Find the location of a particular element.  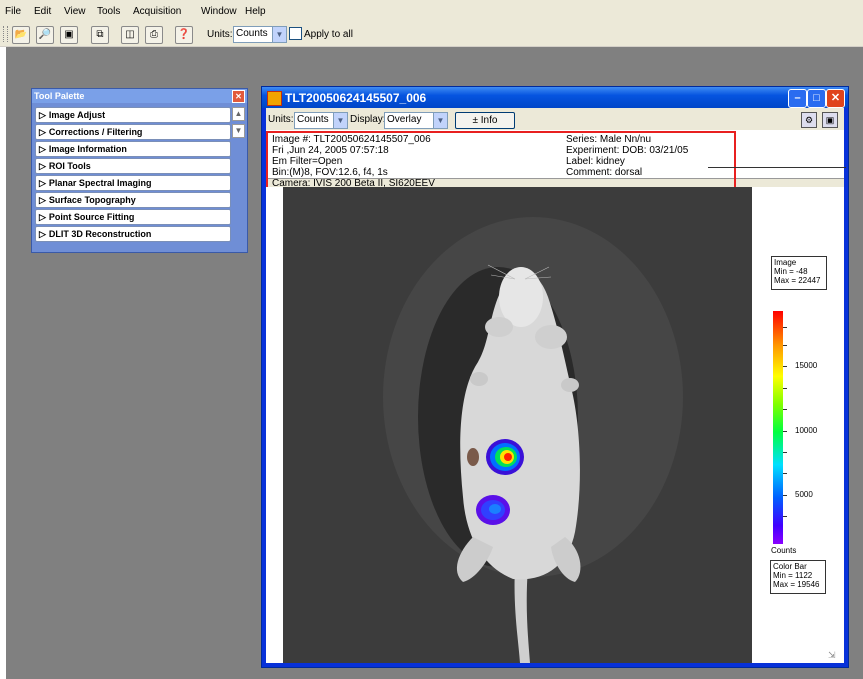

colorbar-stats-max: Max = 19546 is located at coordinates (796, 584).